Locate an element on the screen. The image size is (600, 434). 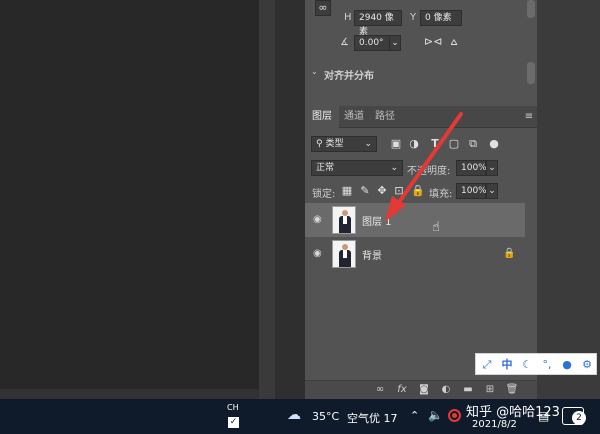
language-indicator: CH is located at coordinates (233, 407).